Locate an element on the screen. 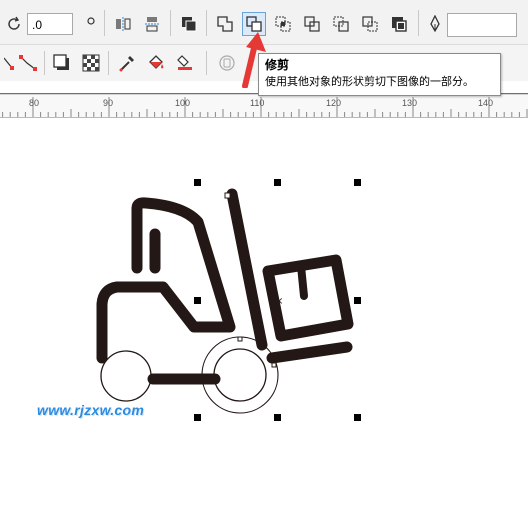  drop-shadow-icon is located at coordinates (62, 63).